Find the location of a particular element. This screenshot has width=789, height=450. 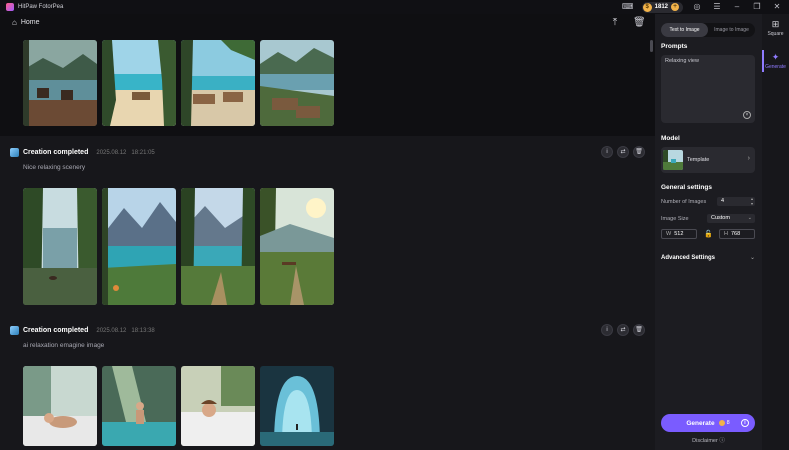

model-thumbnail is located at coordinates (673, 160).